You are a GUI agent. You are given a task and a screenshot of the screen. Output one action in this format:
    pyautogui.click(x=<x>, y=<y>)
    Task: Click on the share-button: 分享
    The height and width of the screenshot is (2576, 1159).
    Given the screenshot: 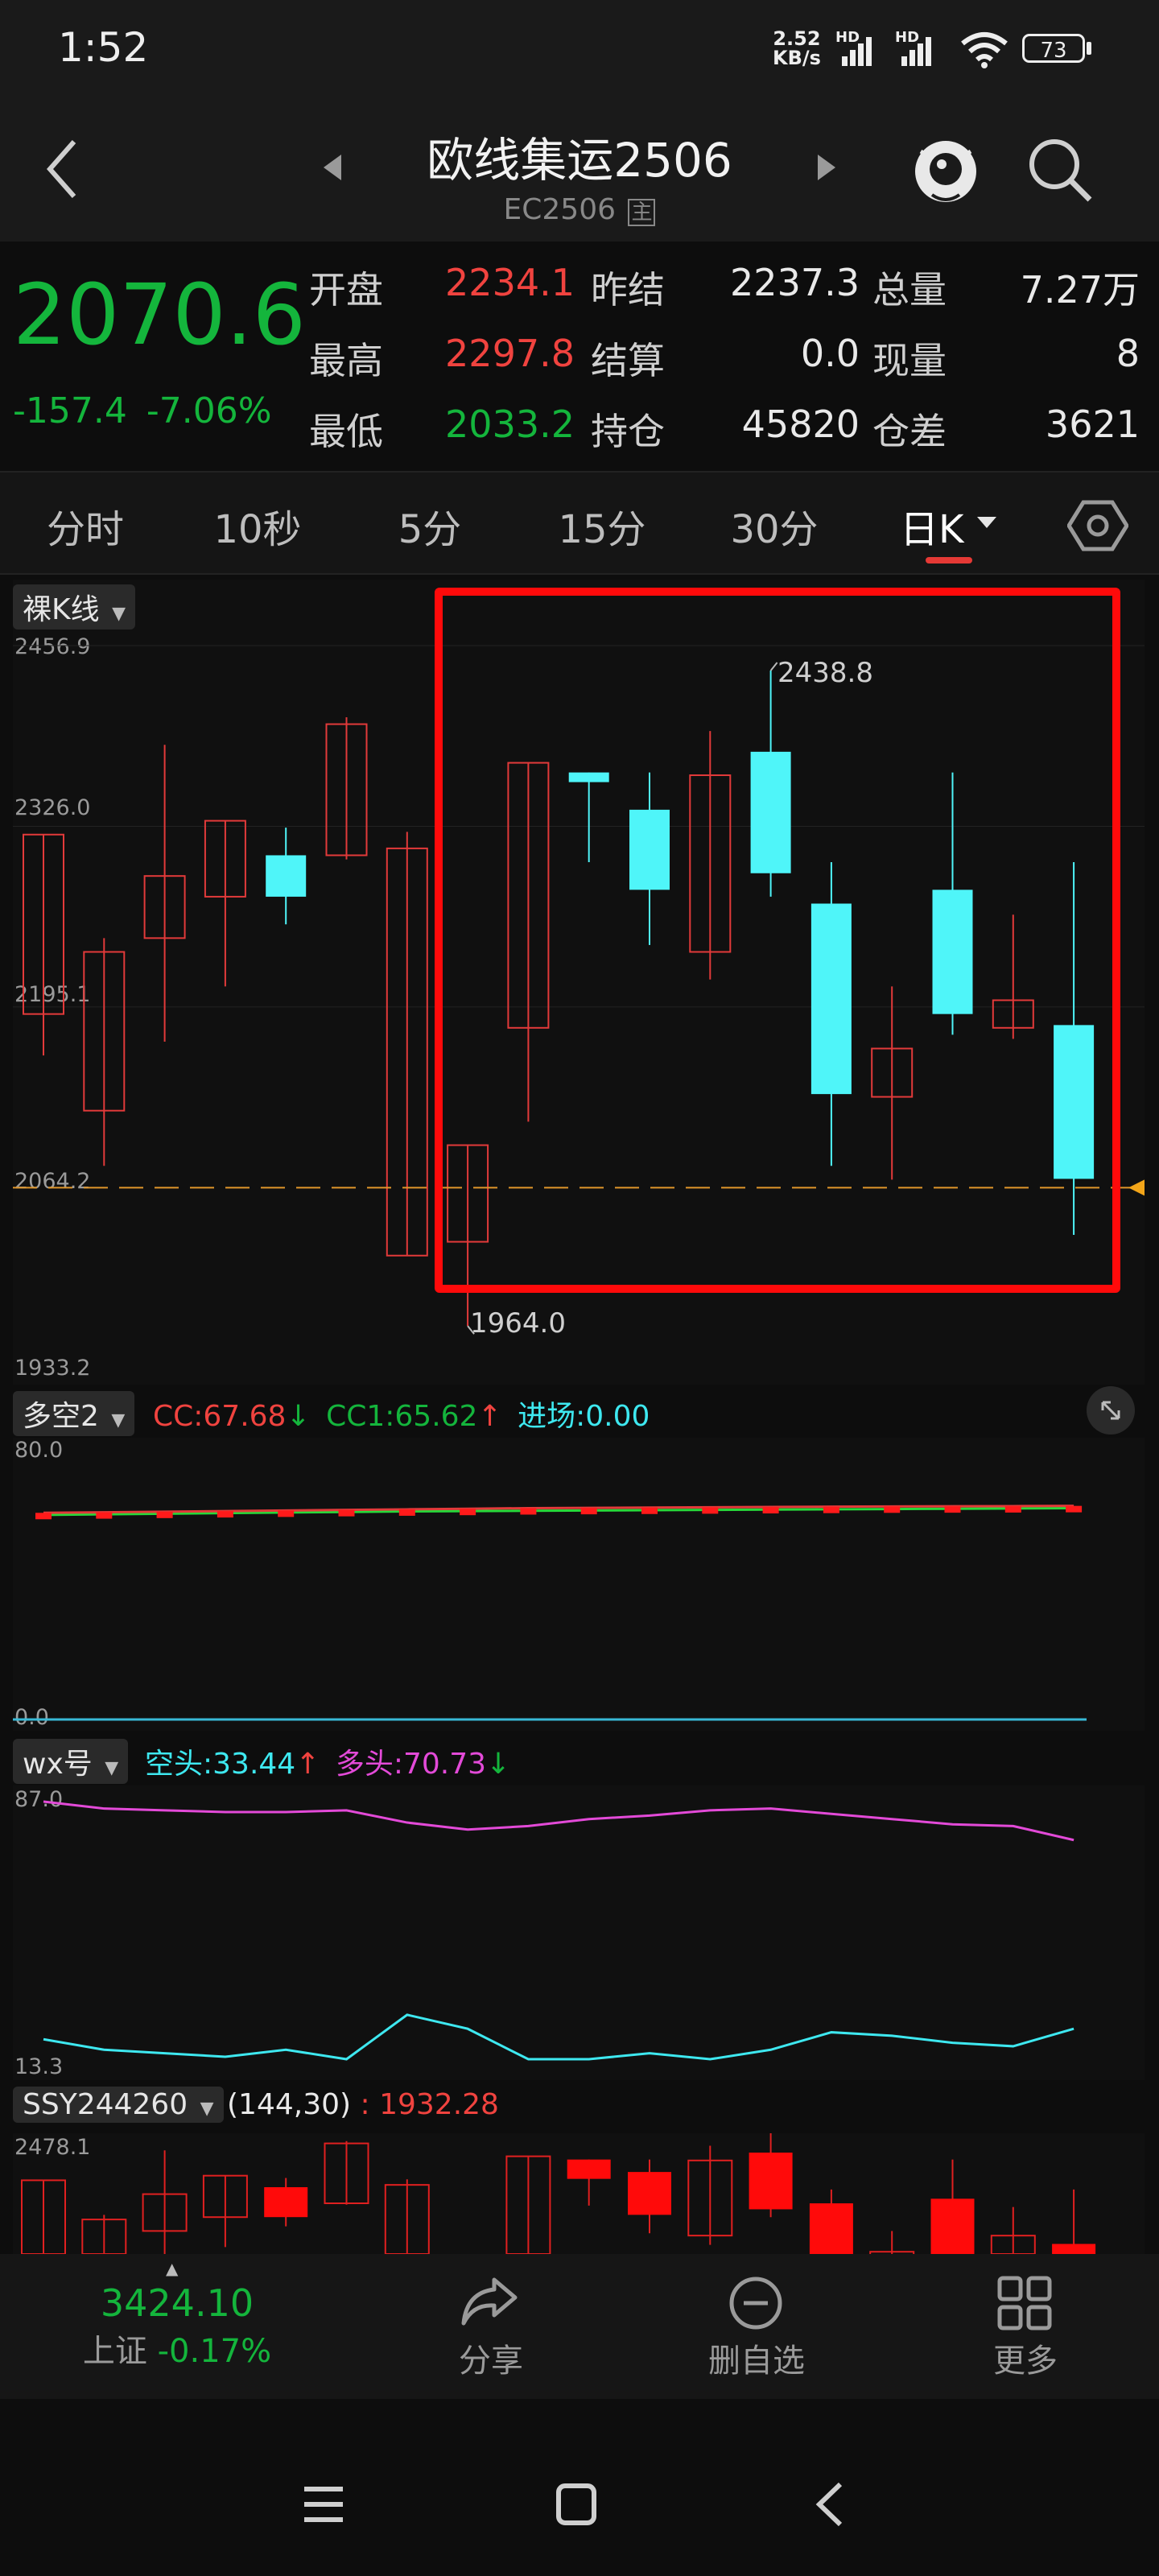 What is the action you would take?
    pyautogui.click(x=491, y=2357)
    